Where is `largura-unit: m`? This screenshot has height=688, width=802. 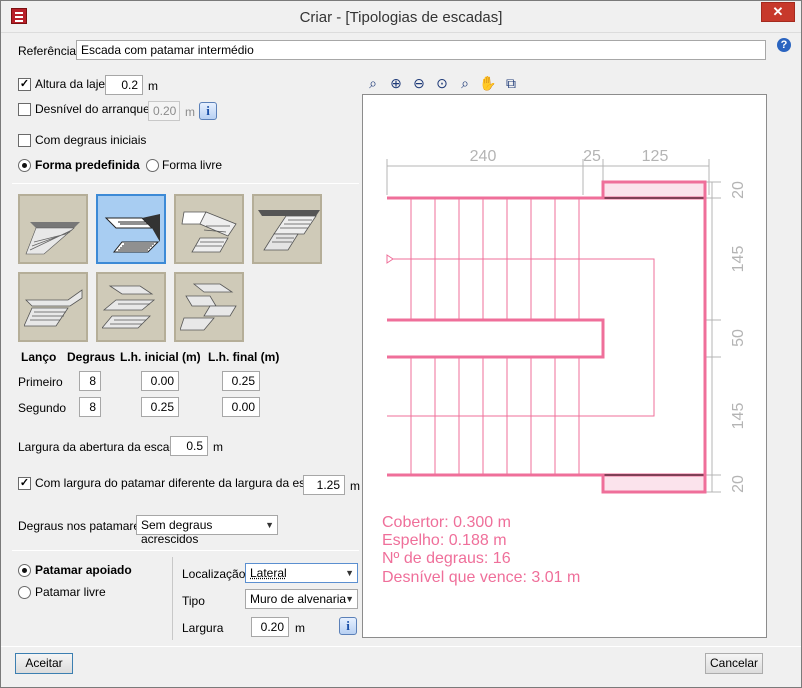
largura-unit: m is located at coordinates (300, 628).